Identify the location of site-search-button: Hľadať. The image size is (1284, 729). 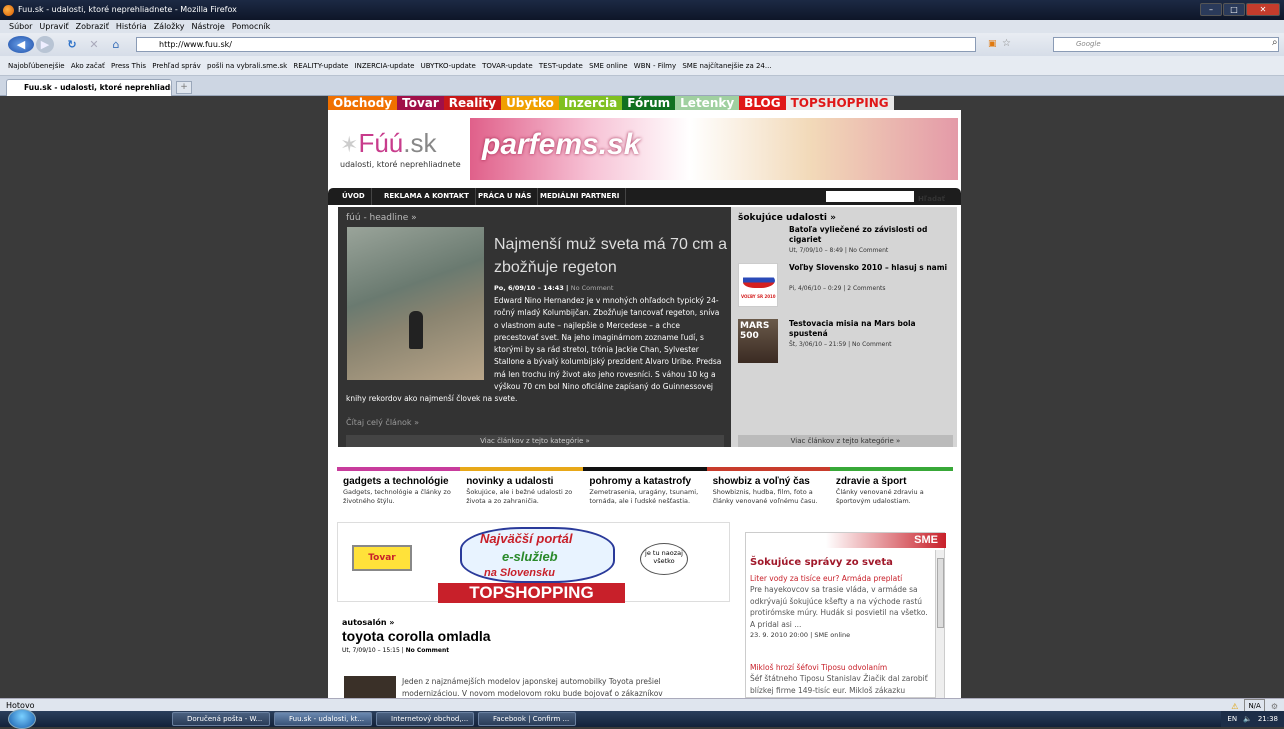
(931, 199).